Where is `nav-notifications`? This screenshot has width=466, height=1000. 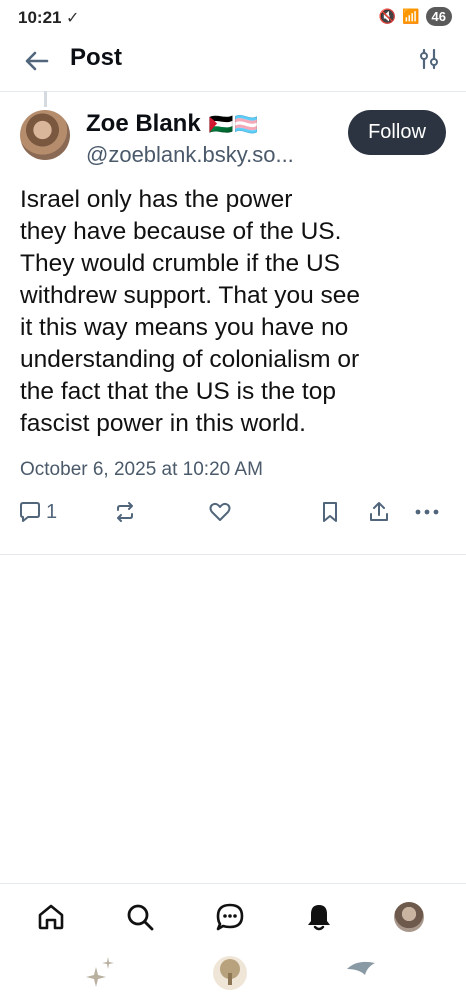
nav-notifications is located at coordinates (319, 917).